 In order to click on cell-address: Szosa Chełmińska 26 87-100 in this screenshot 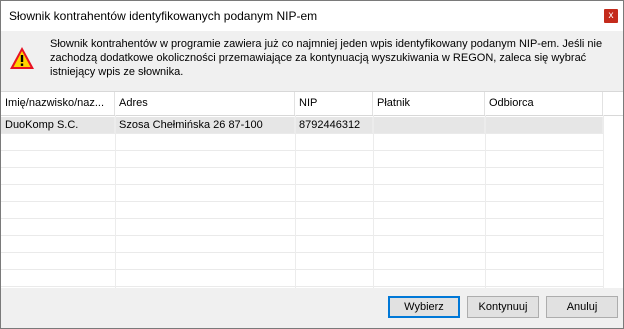, I will do `click(205, 125)`.